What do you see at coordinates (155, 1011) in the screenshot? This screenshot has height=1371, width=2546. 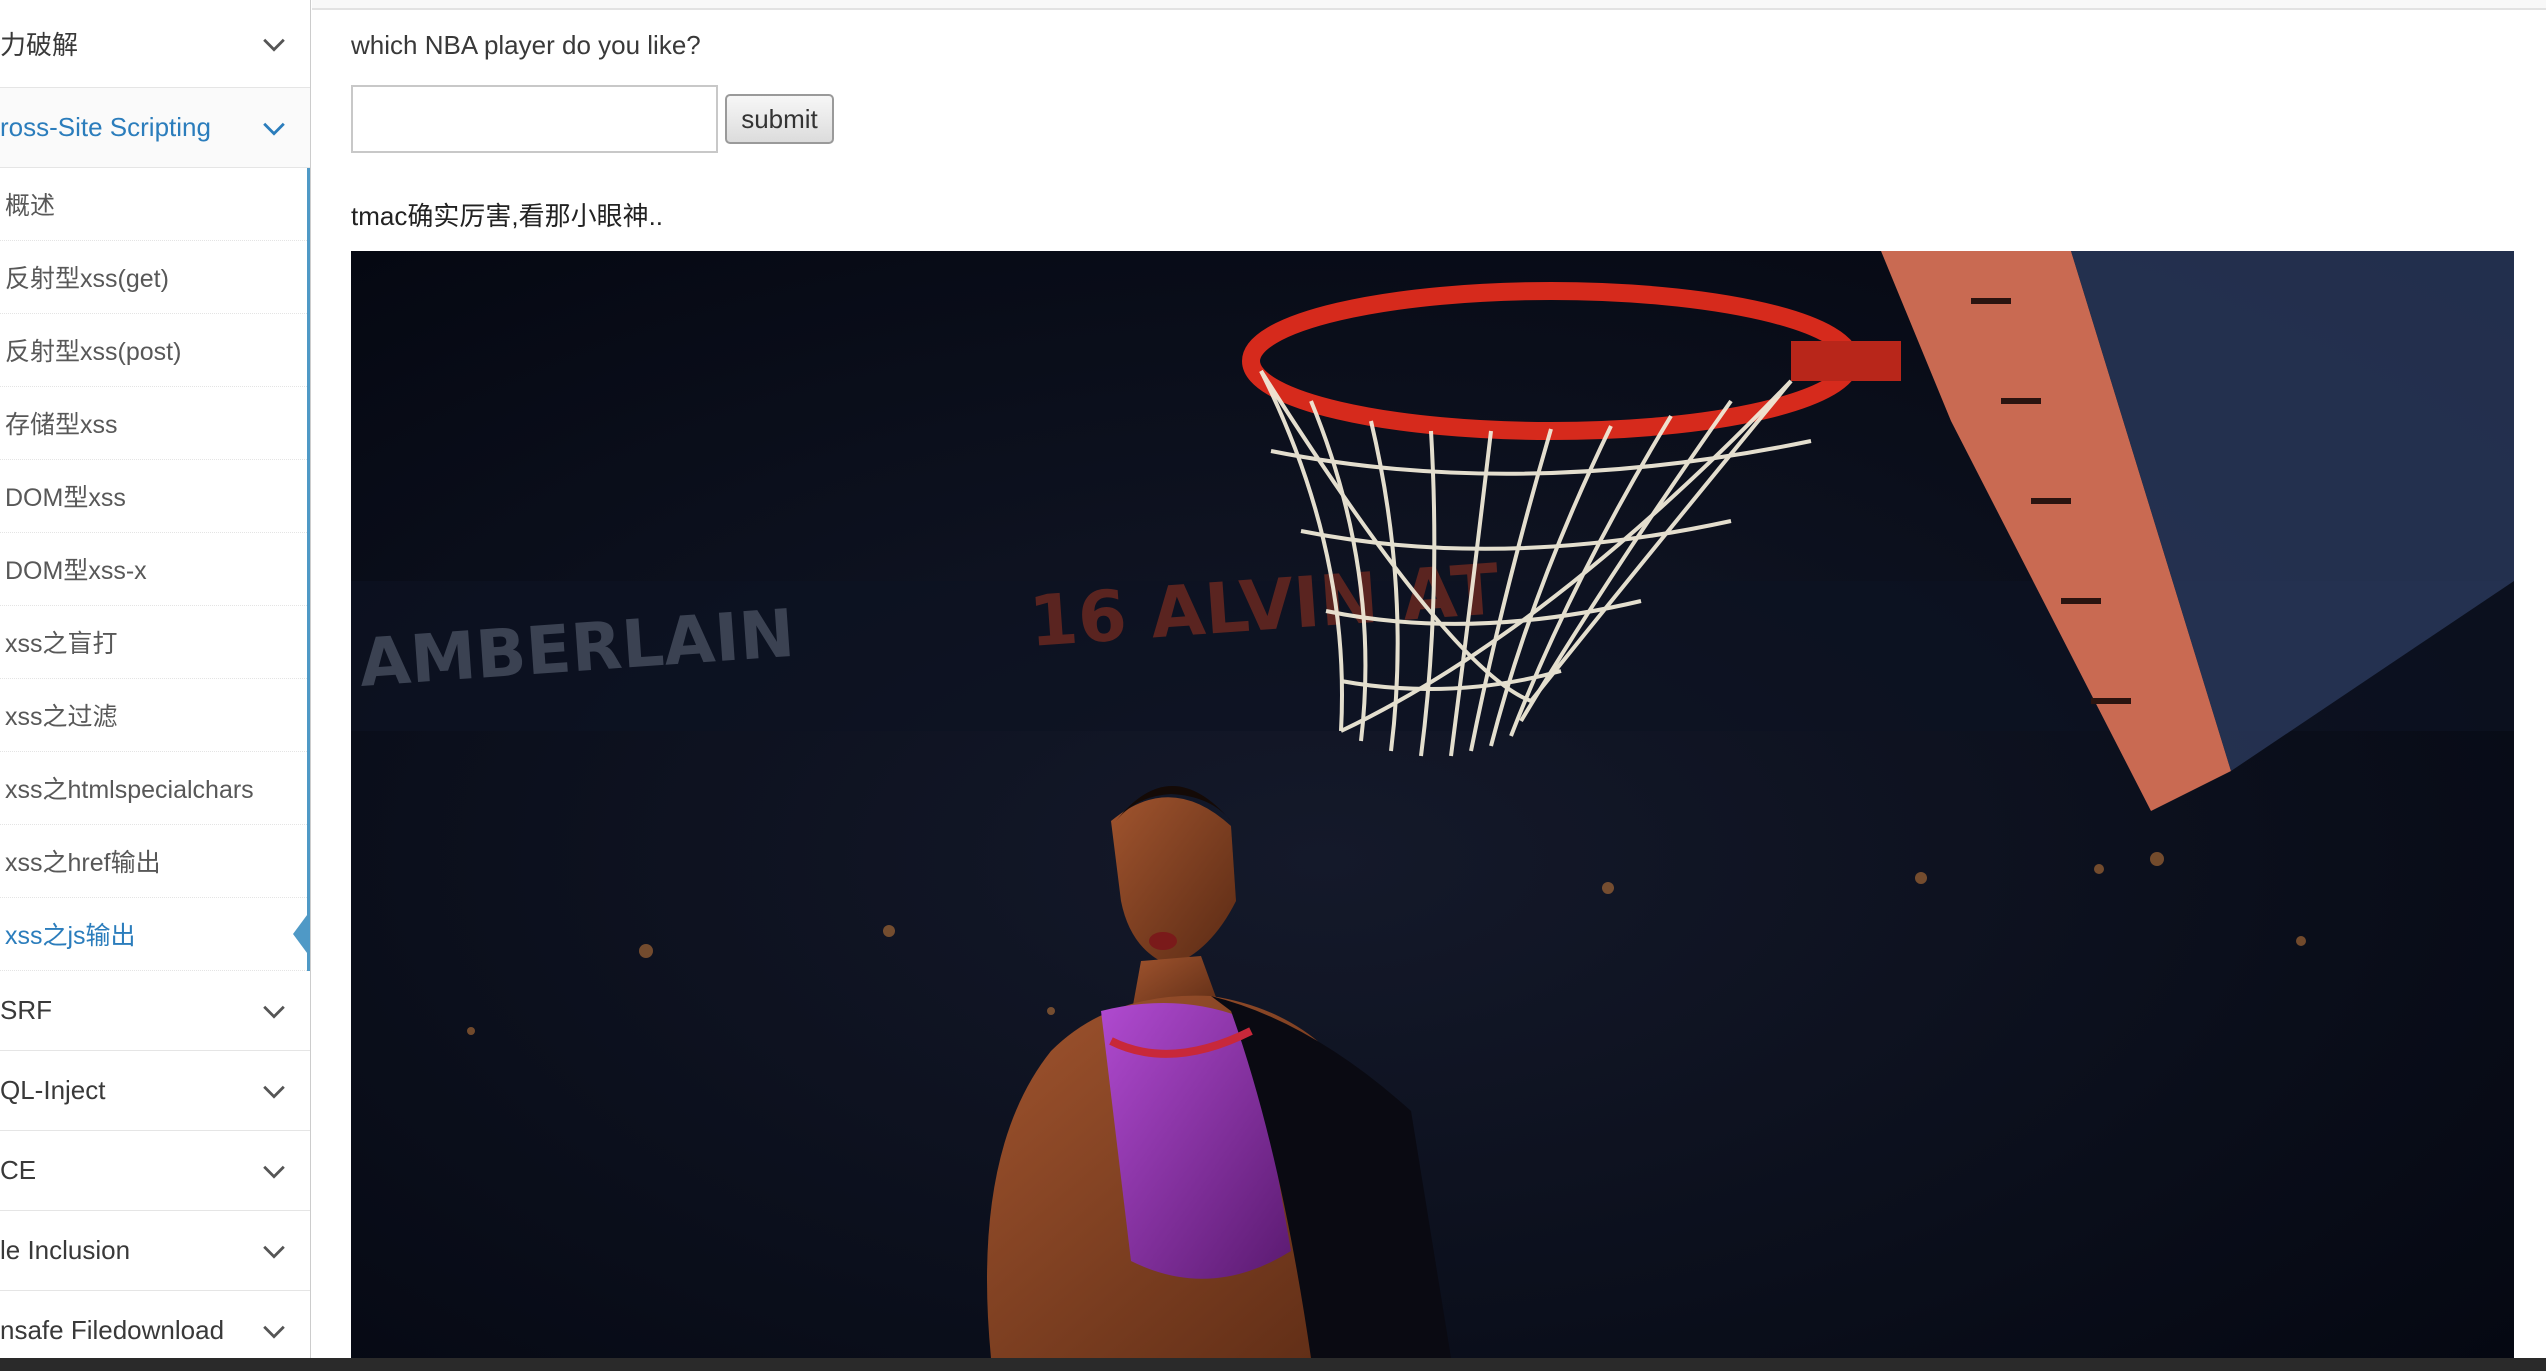 I see `sidebar-item-csrf: SRF` at bounding box center [155, 1011].